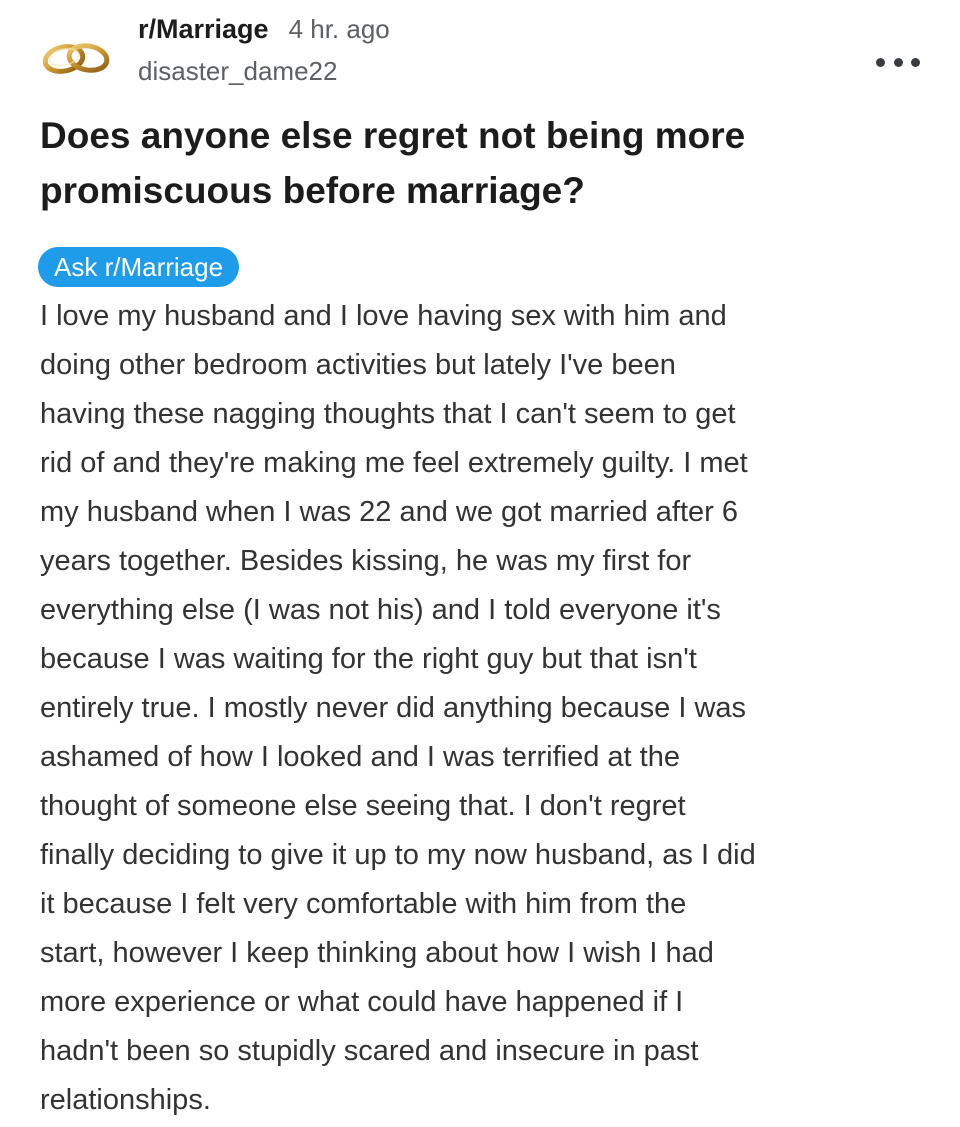  What do you see at coordinates (393, 135) in the screenshot?
I see `title-line: Does anyone else regret not being more` at bounding box center [393, 135].